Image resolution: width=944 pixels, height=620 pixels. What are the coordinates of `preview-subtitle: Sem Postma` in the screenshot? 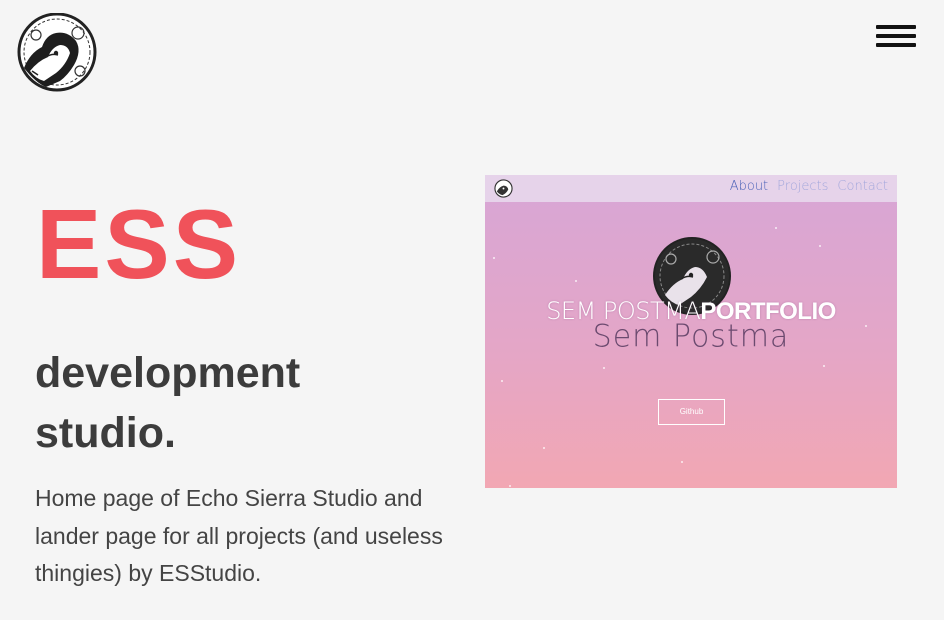 It's located at (691, 336).